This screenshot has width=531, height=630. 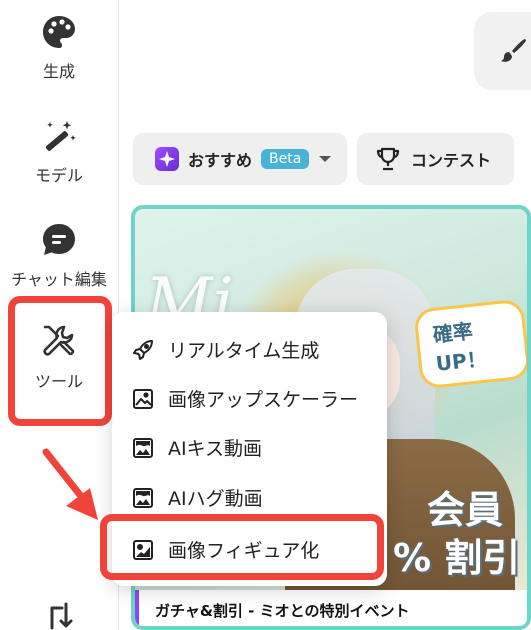 I want to click on brush-icon, so click(x=513, y=50).